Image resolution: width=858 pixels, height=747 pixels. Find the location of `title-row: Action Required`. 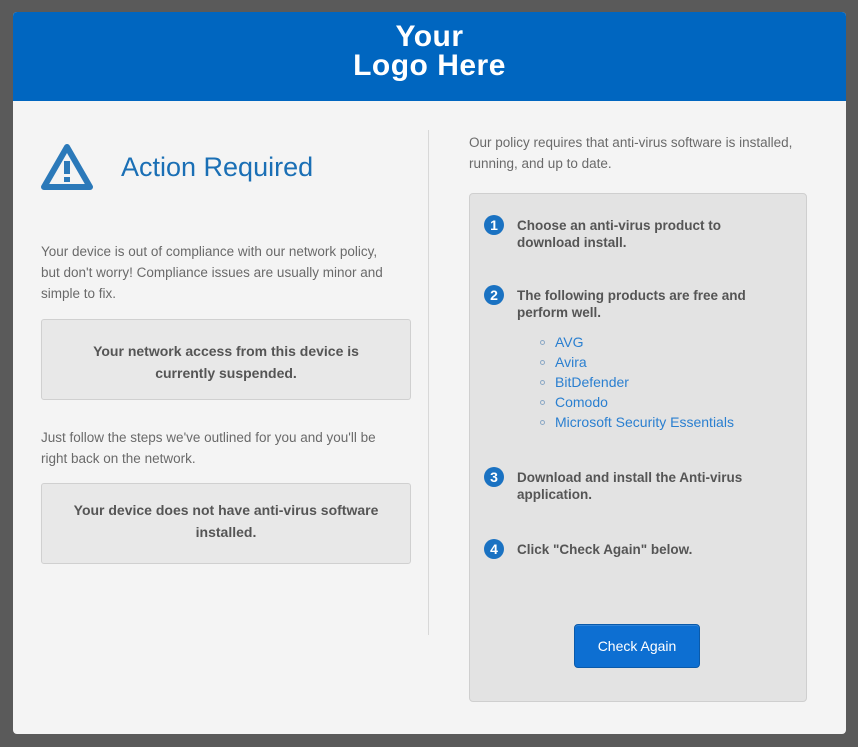

title-row: Action Required is located at coordinates (226, 167).